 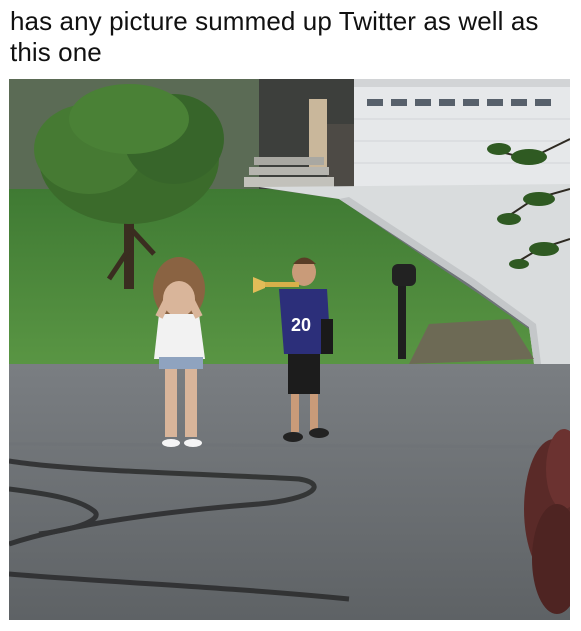 I want to click on jersey-number: 20, so click(x=301, y=325).